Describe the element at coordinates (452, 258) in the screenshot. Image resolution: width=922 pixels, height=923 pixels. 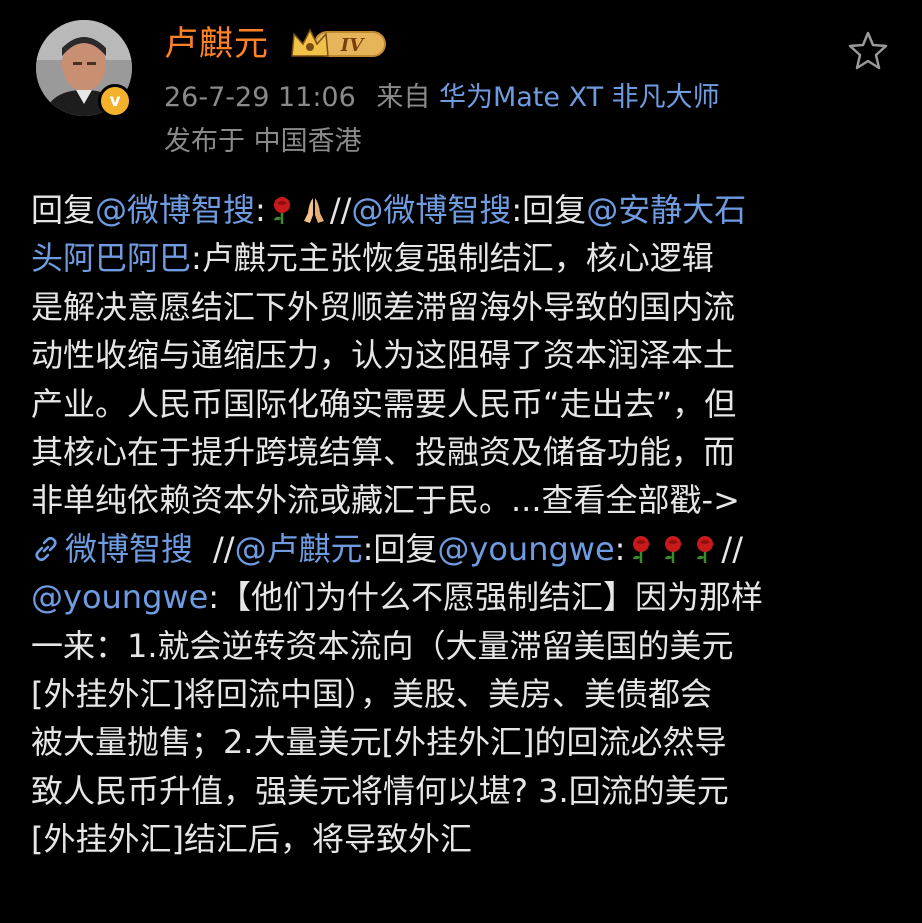
I see `post-text: :卢麒元主张恢复强制结汇，核心逻辑` at that location.